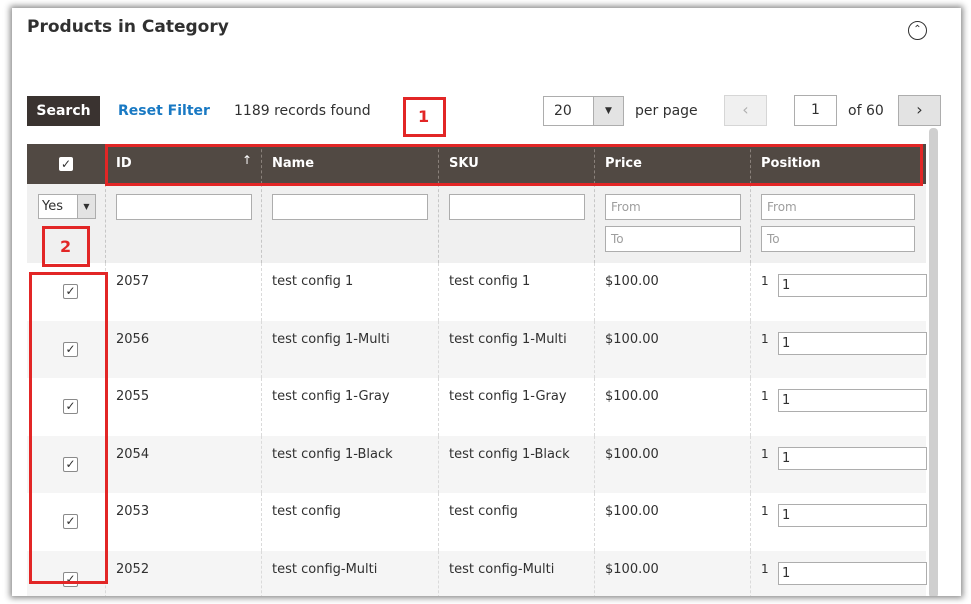 The width and height of the screenshot is (971, 604). Describe the element at coordinates (517, 207) in the screenshot. I see `sku-filter-input` at that location.